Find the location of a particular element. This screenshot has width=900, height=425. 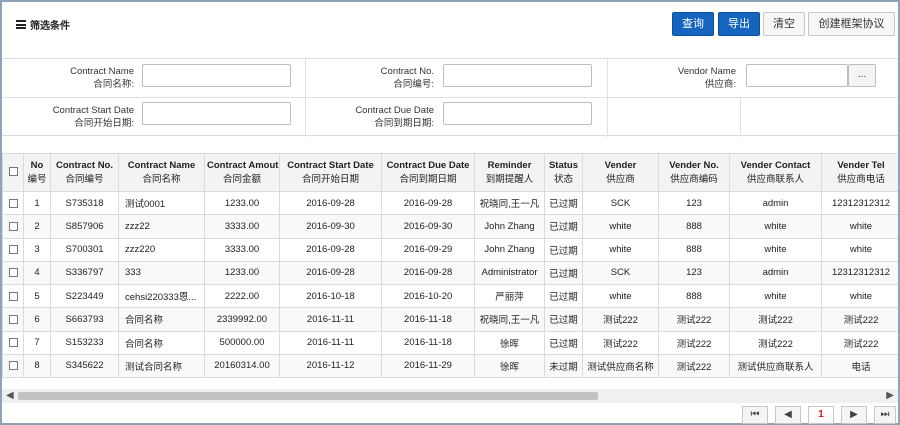

table-cell: 合同名称 is located at coordinates (161, 319).